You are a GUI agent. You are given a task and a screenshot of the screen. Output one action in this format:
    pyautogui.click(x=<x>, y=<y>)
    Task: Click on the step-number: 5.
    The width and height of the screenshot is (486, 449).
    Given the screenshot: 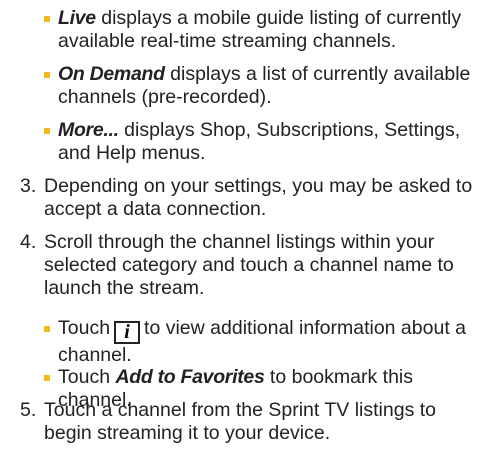 What is the action you would take?
    pyautogui.click(x=28, y=410)
    